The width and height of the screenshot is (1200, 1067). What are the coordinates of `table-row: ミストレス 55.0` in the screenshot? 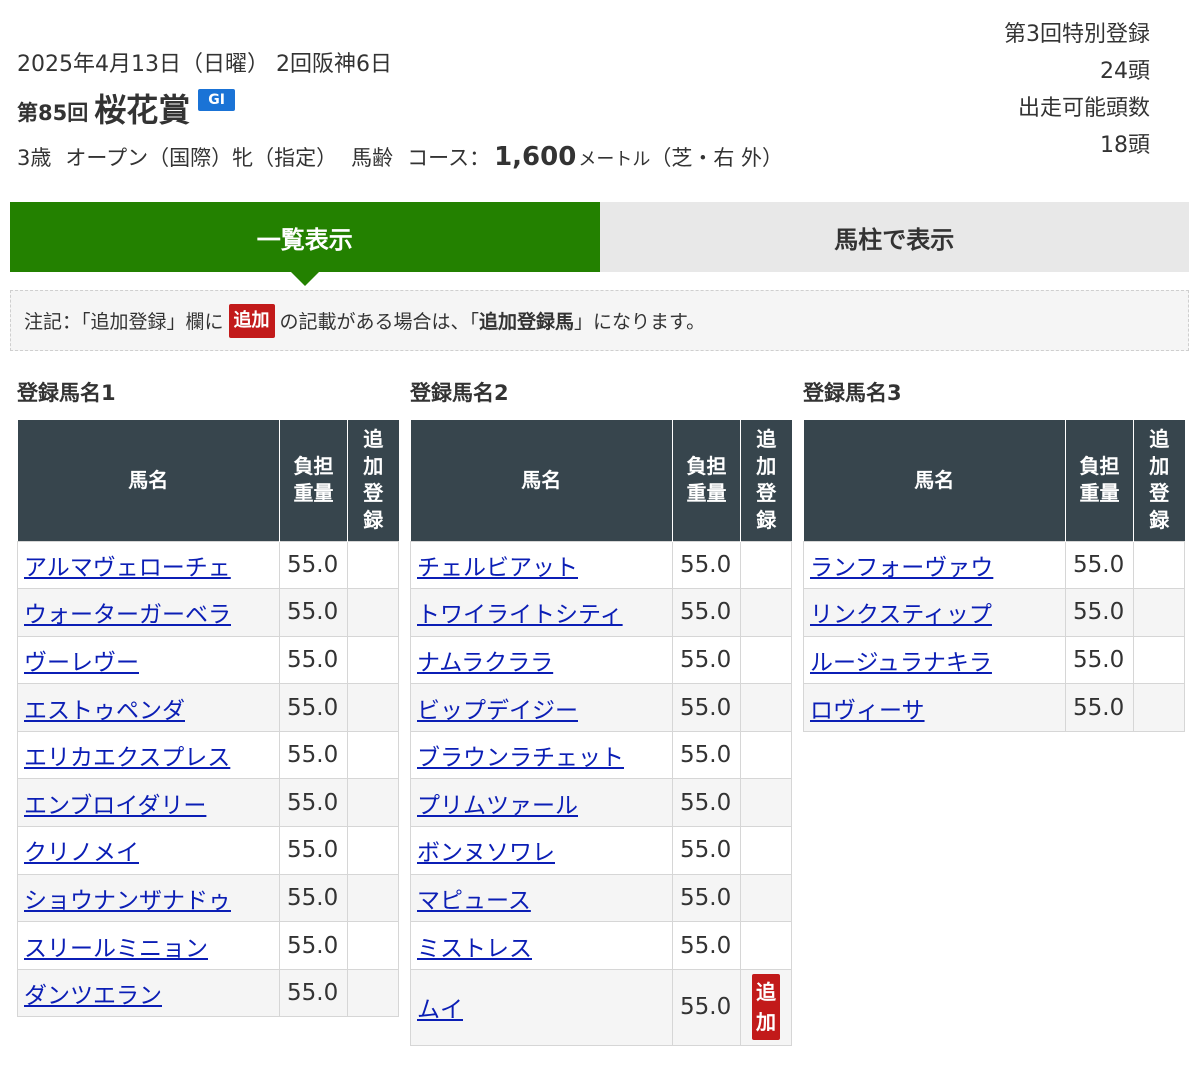 It's located at (601, 945).